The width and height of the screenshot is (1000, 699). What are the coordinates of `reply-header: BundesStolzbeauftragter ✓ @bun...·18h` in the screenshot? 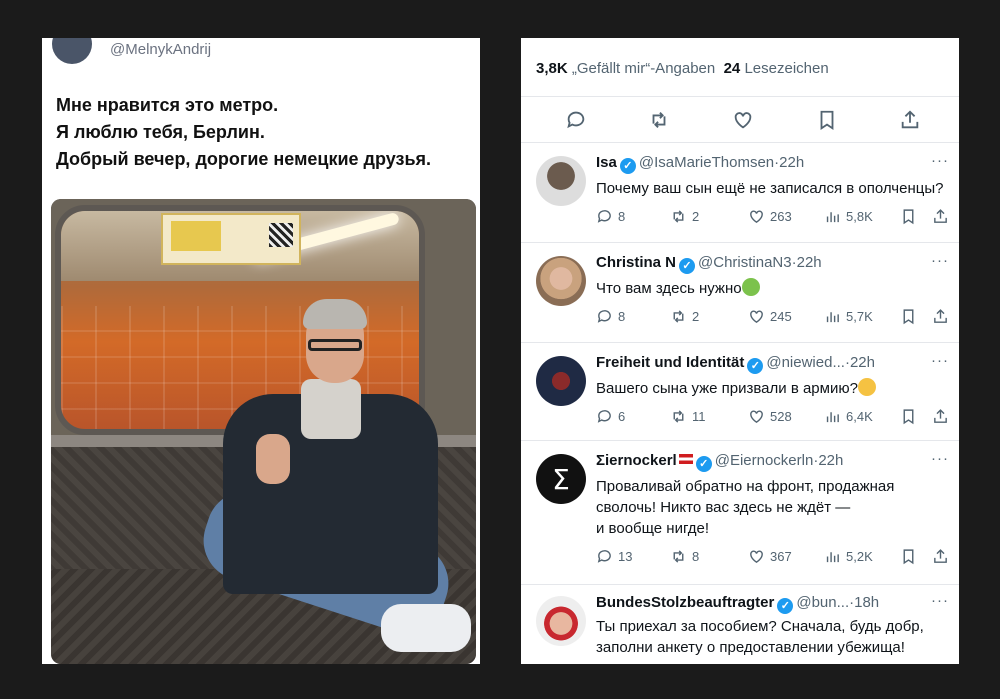 It's located at (738, 604).